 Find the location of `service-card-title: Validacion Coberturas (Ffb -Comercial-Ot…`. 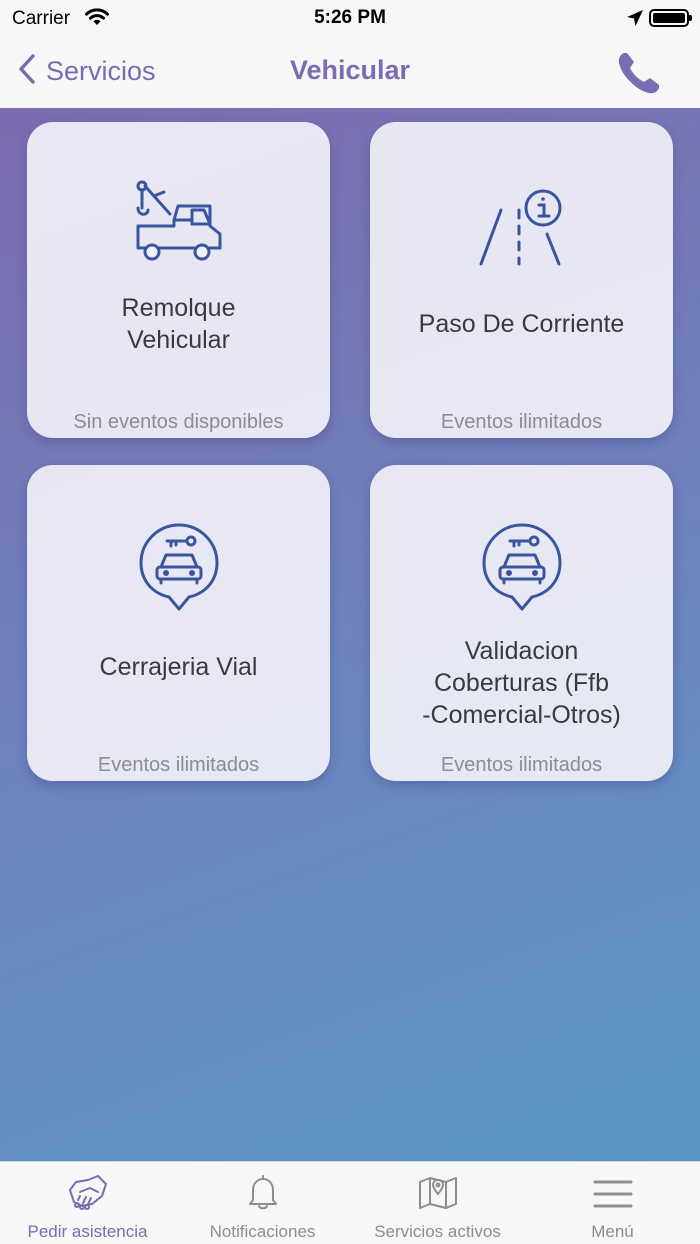

service-card-title: Validacion Coberturas (Ffb -Comercial-Ot… is located at coordinates (521, 683).